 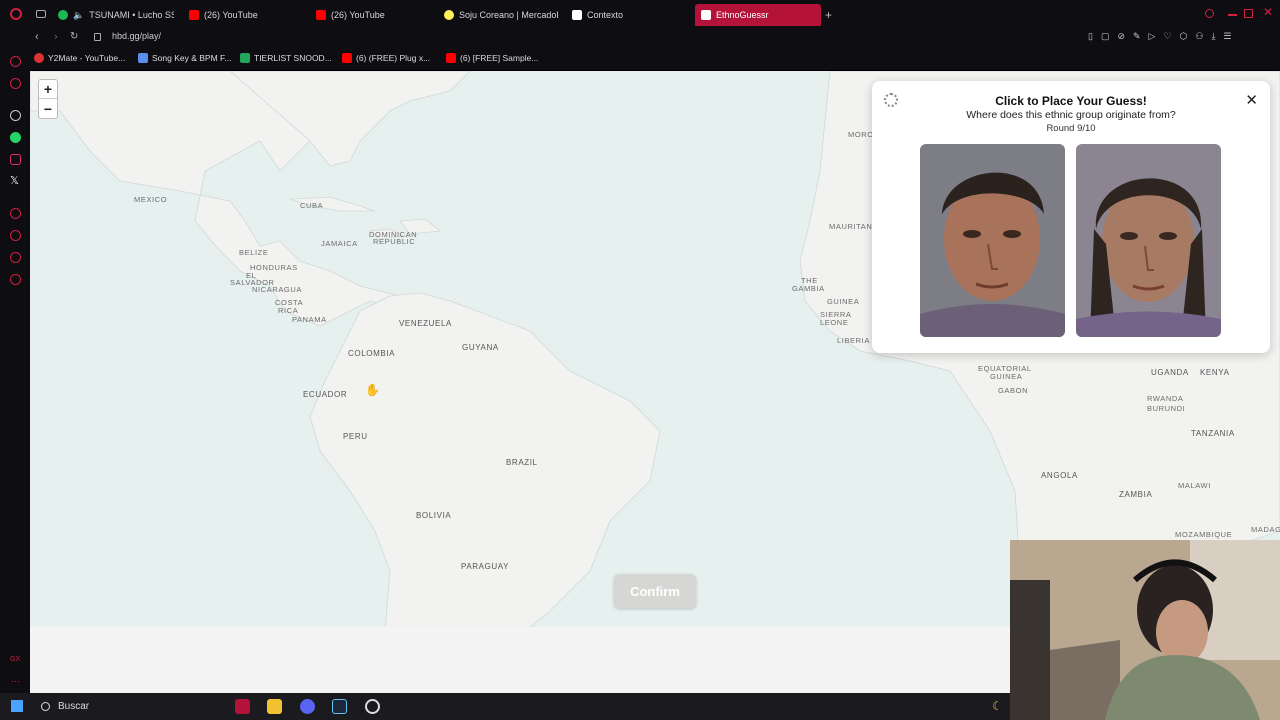 I want to click on chatgpt-icon, so click(x=15, y=115).